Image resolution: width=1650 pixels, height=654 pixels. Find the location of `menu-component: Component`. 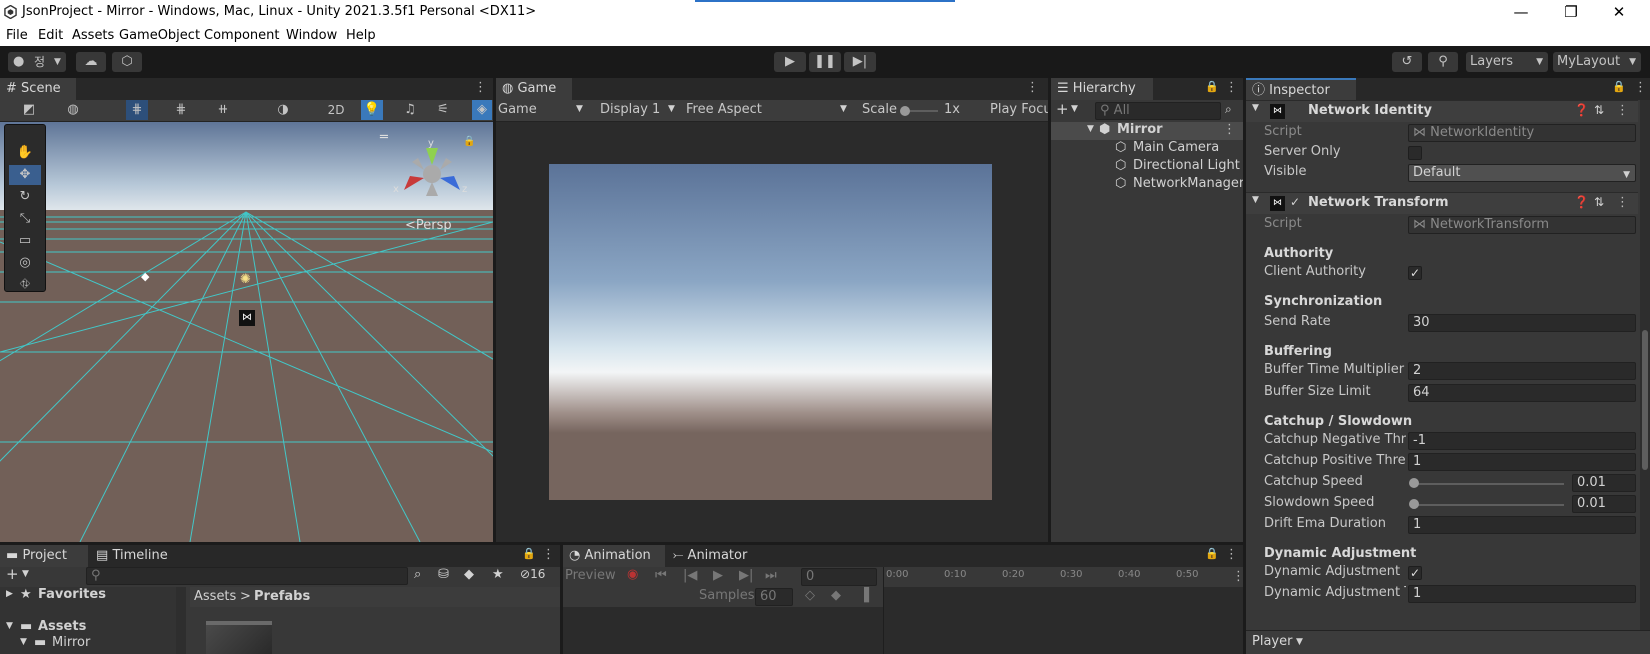

menu-component: Component is located at coordinates (241, 35).